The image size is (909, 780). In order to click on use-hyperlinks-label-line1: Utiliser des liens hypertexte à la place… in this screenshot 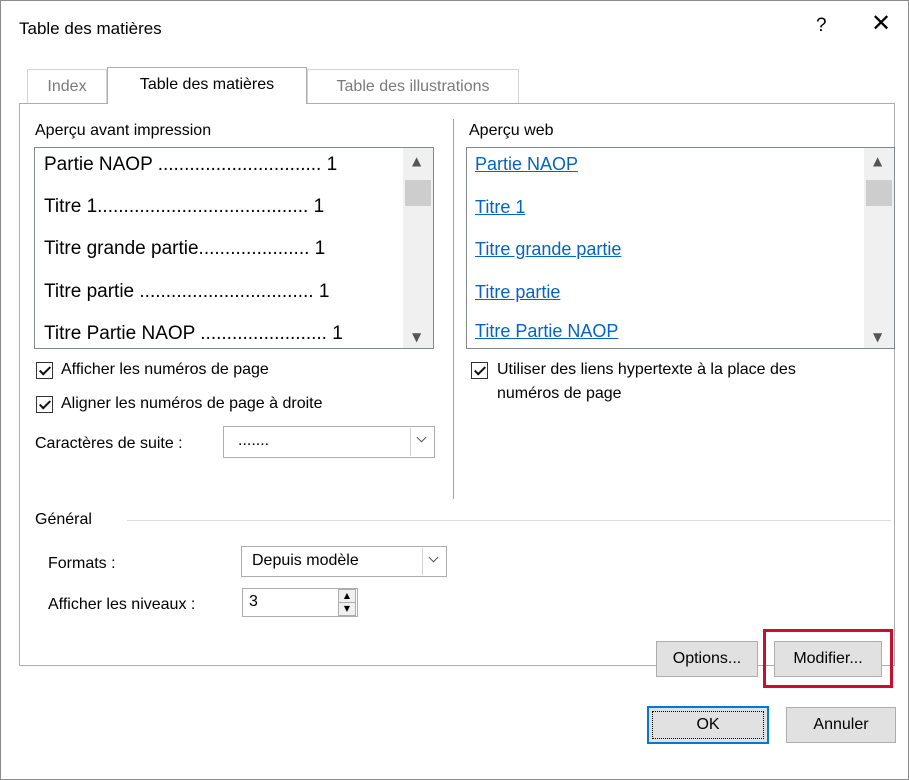, I will do `click(646, 369)`.